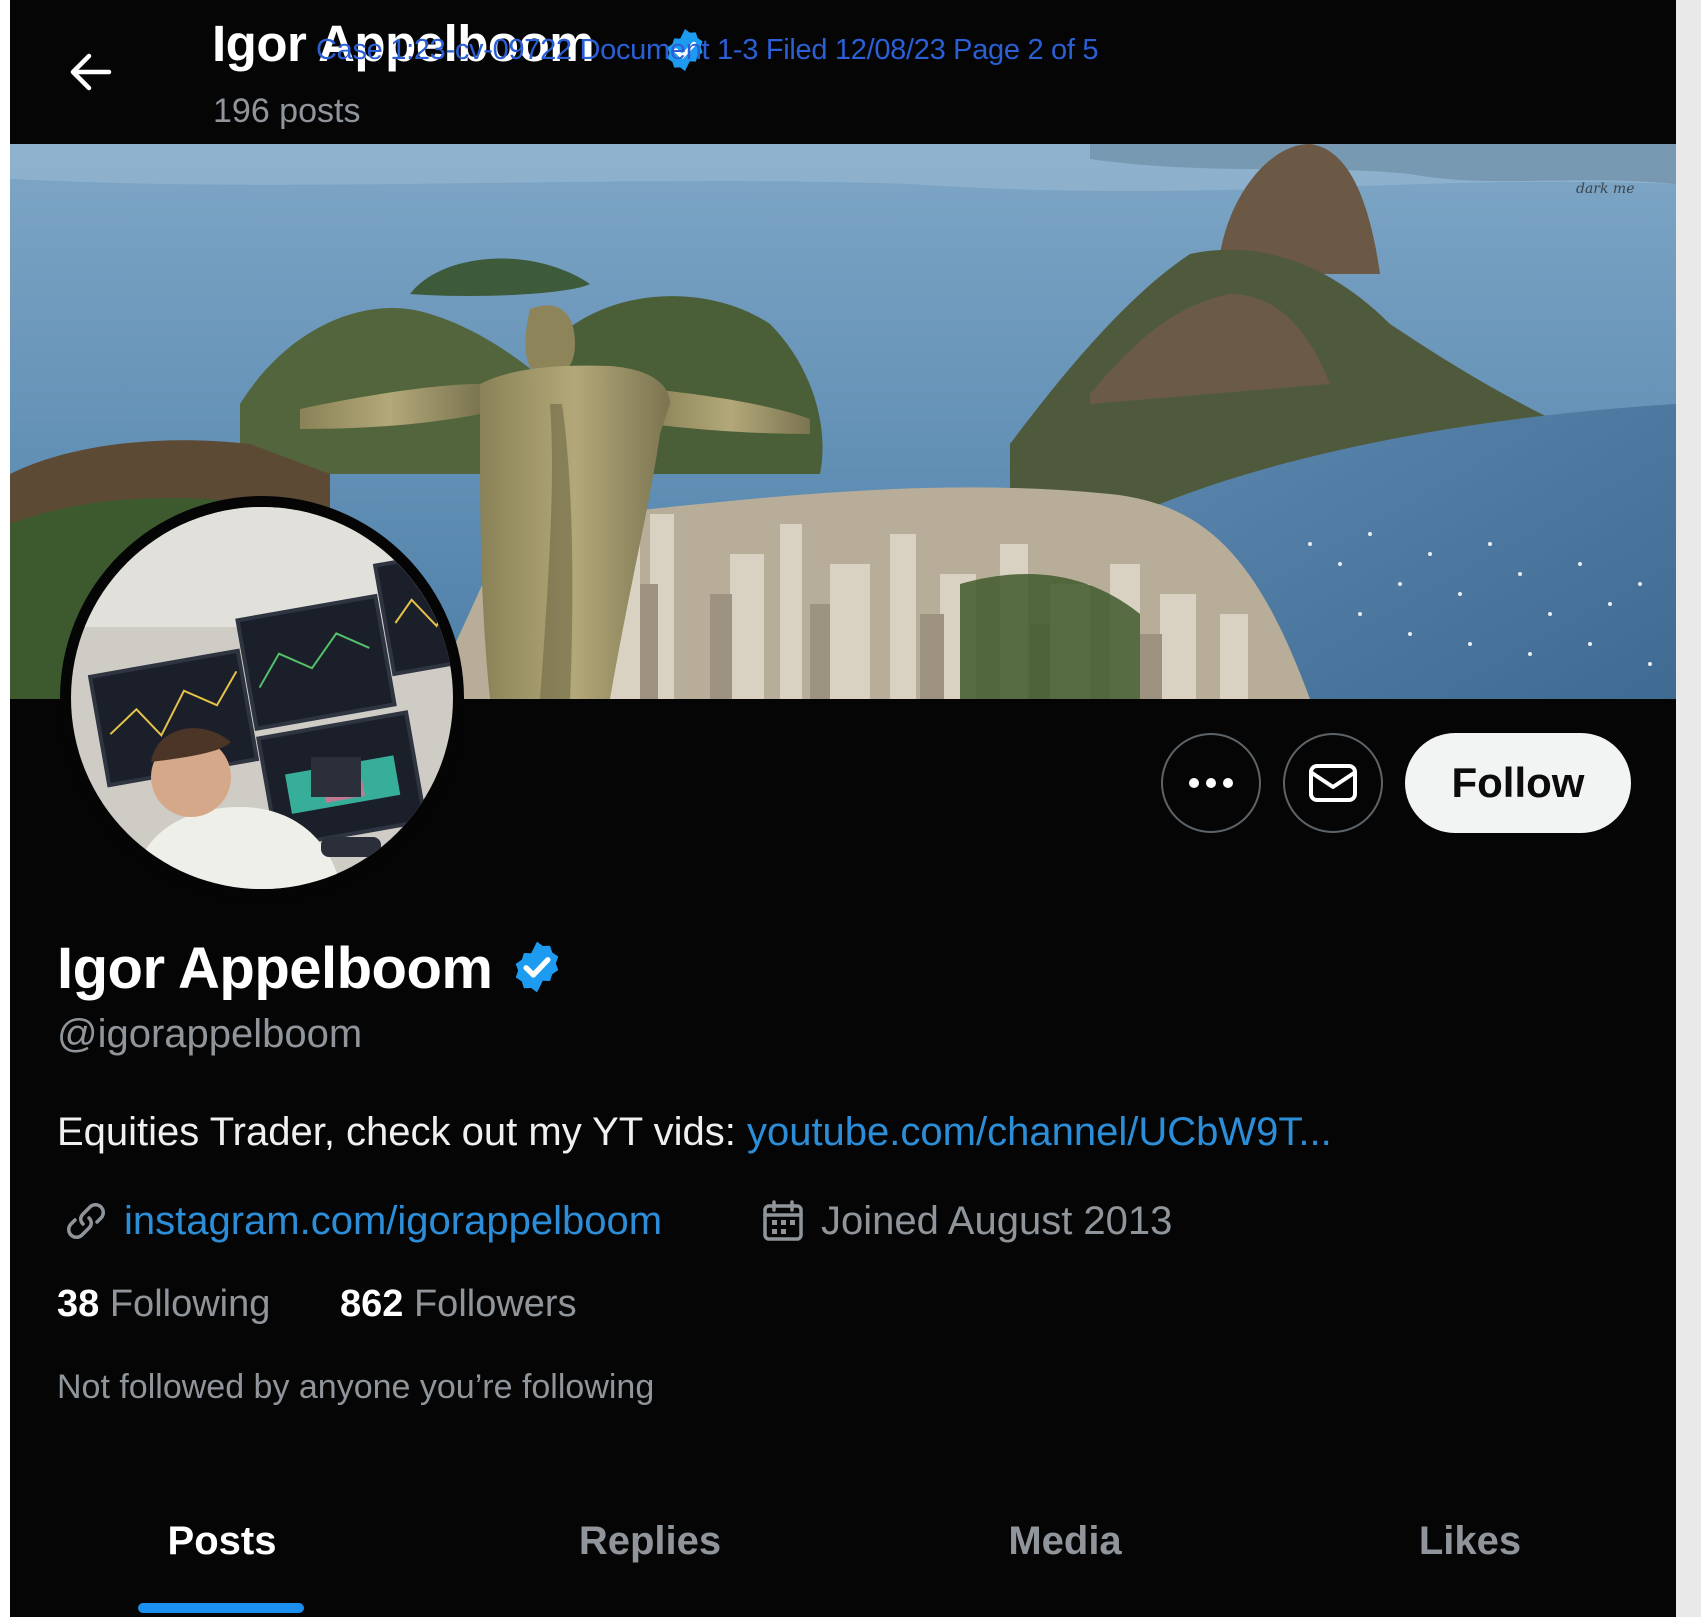 The image size is (1701, 1617). What do you see at coordinates (393, 1221) in the screenshot?
I see `website-link: instagram.com/igorappelboom` at bounding box center [393, 1221].